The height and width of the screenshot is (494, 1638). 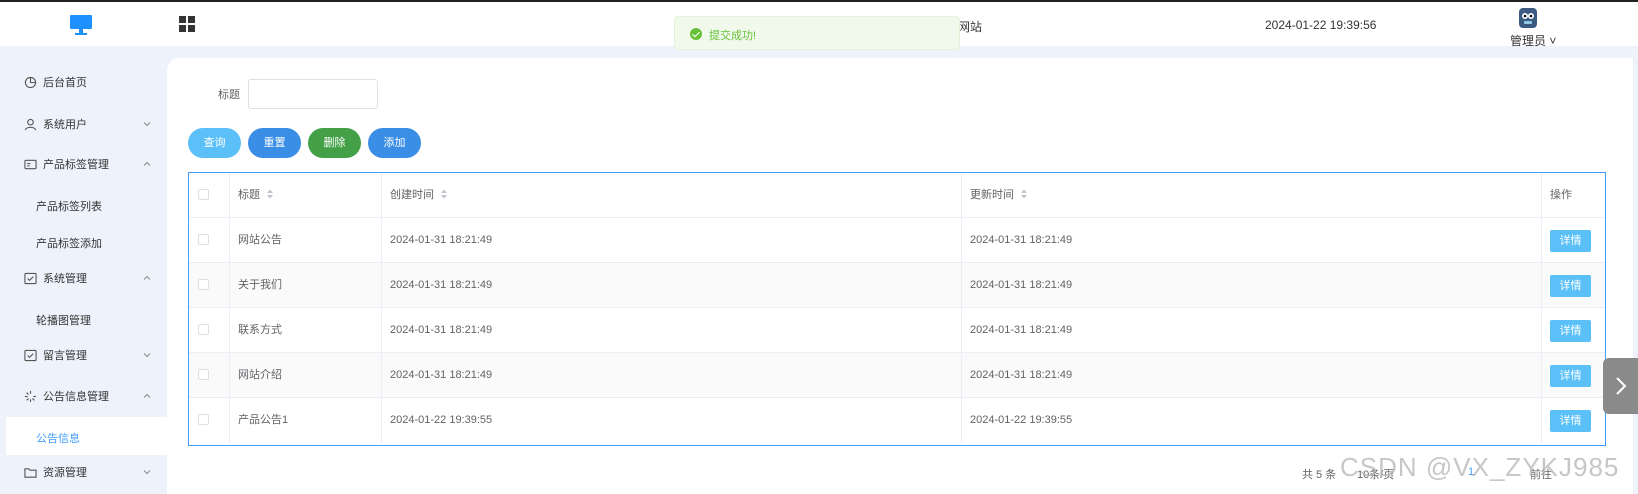 What do you see at coordinates (65, 125) in the screenshot?
I see `sidebar-item-label: 系统用户` at bounding box center [65, 125].